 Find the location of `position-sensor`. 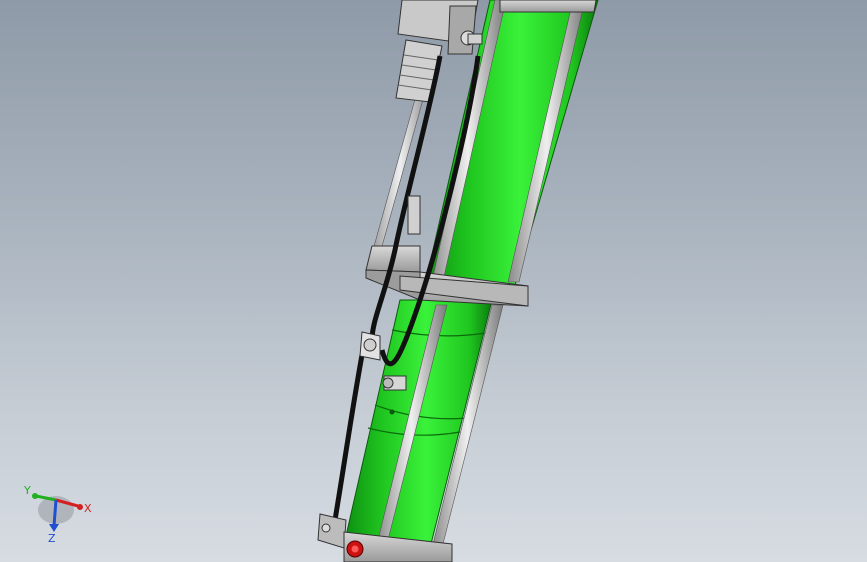

position-sensor is located at coordinates (414, 215).